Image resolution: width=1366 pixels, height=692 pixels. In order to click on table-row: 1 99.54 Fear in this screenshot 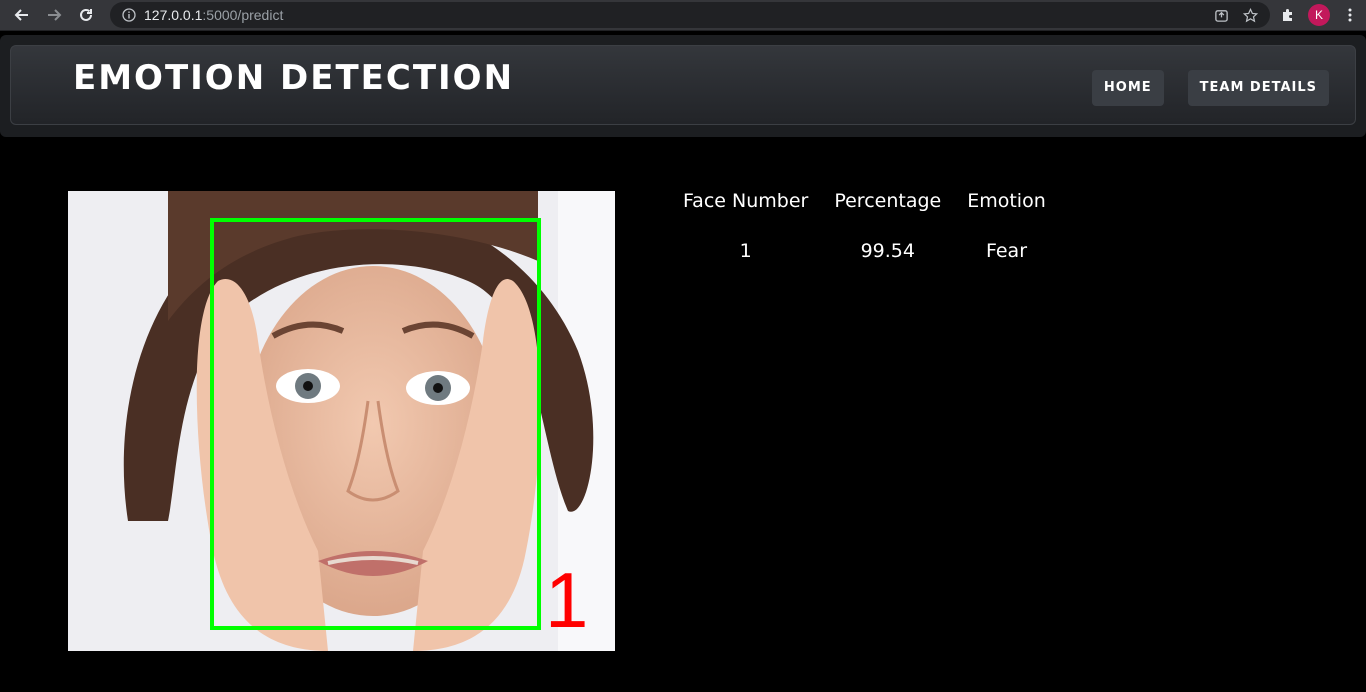, I will do `click(864, 246)`.